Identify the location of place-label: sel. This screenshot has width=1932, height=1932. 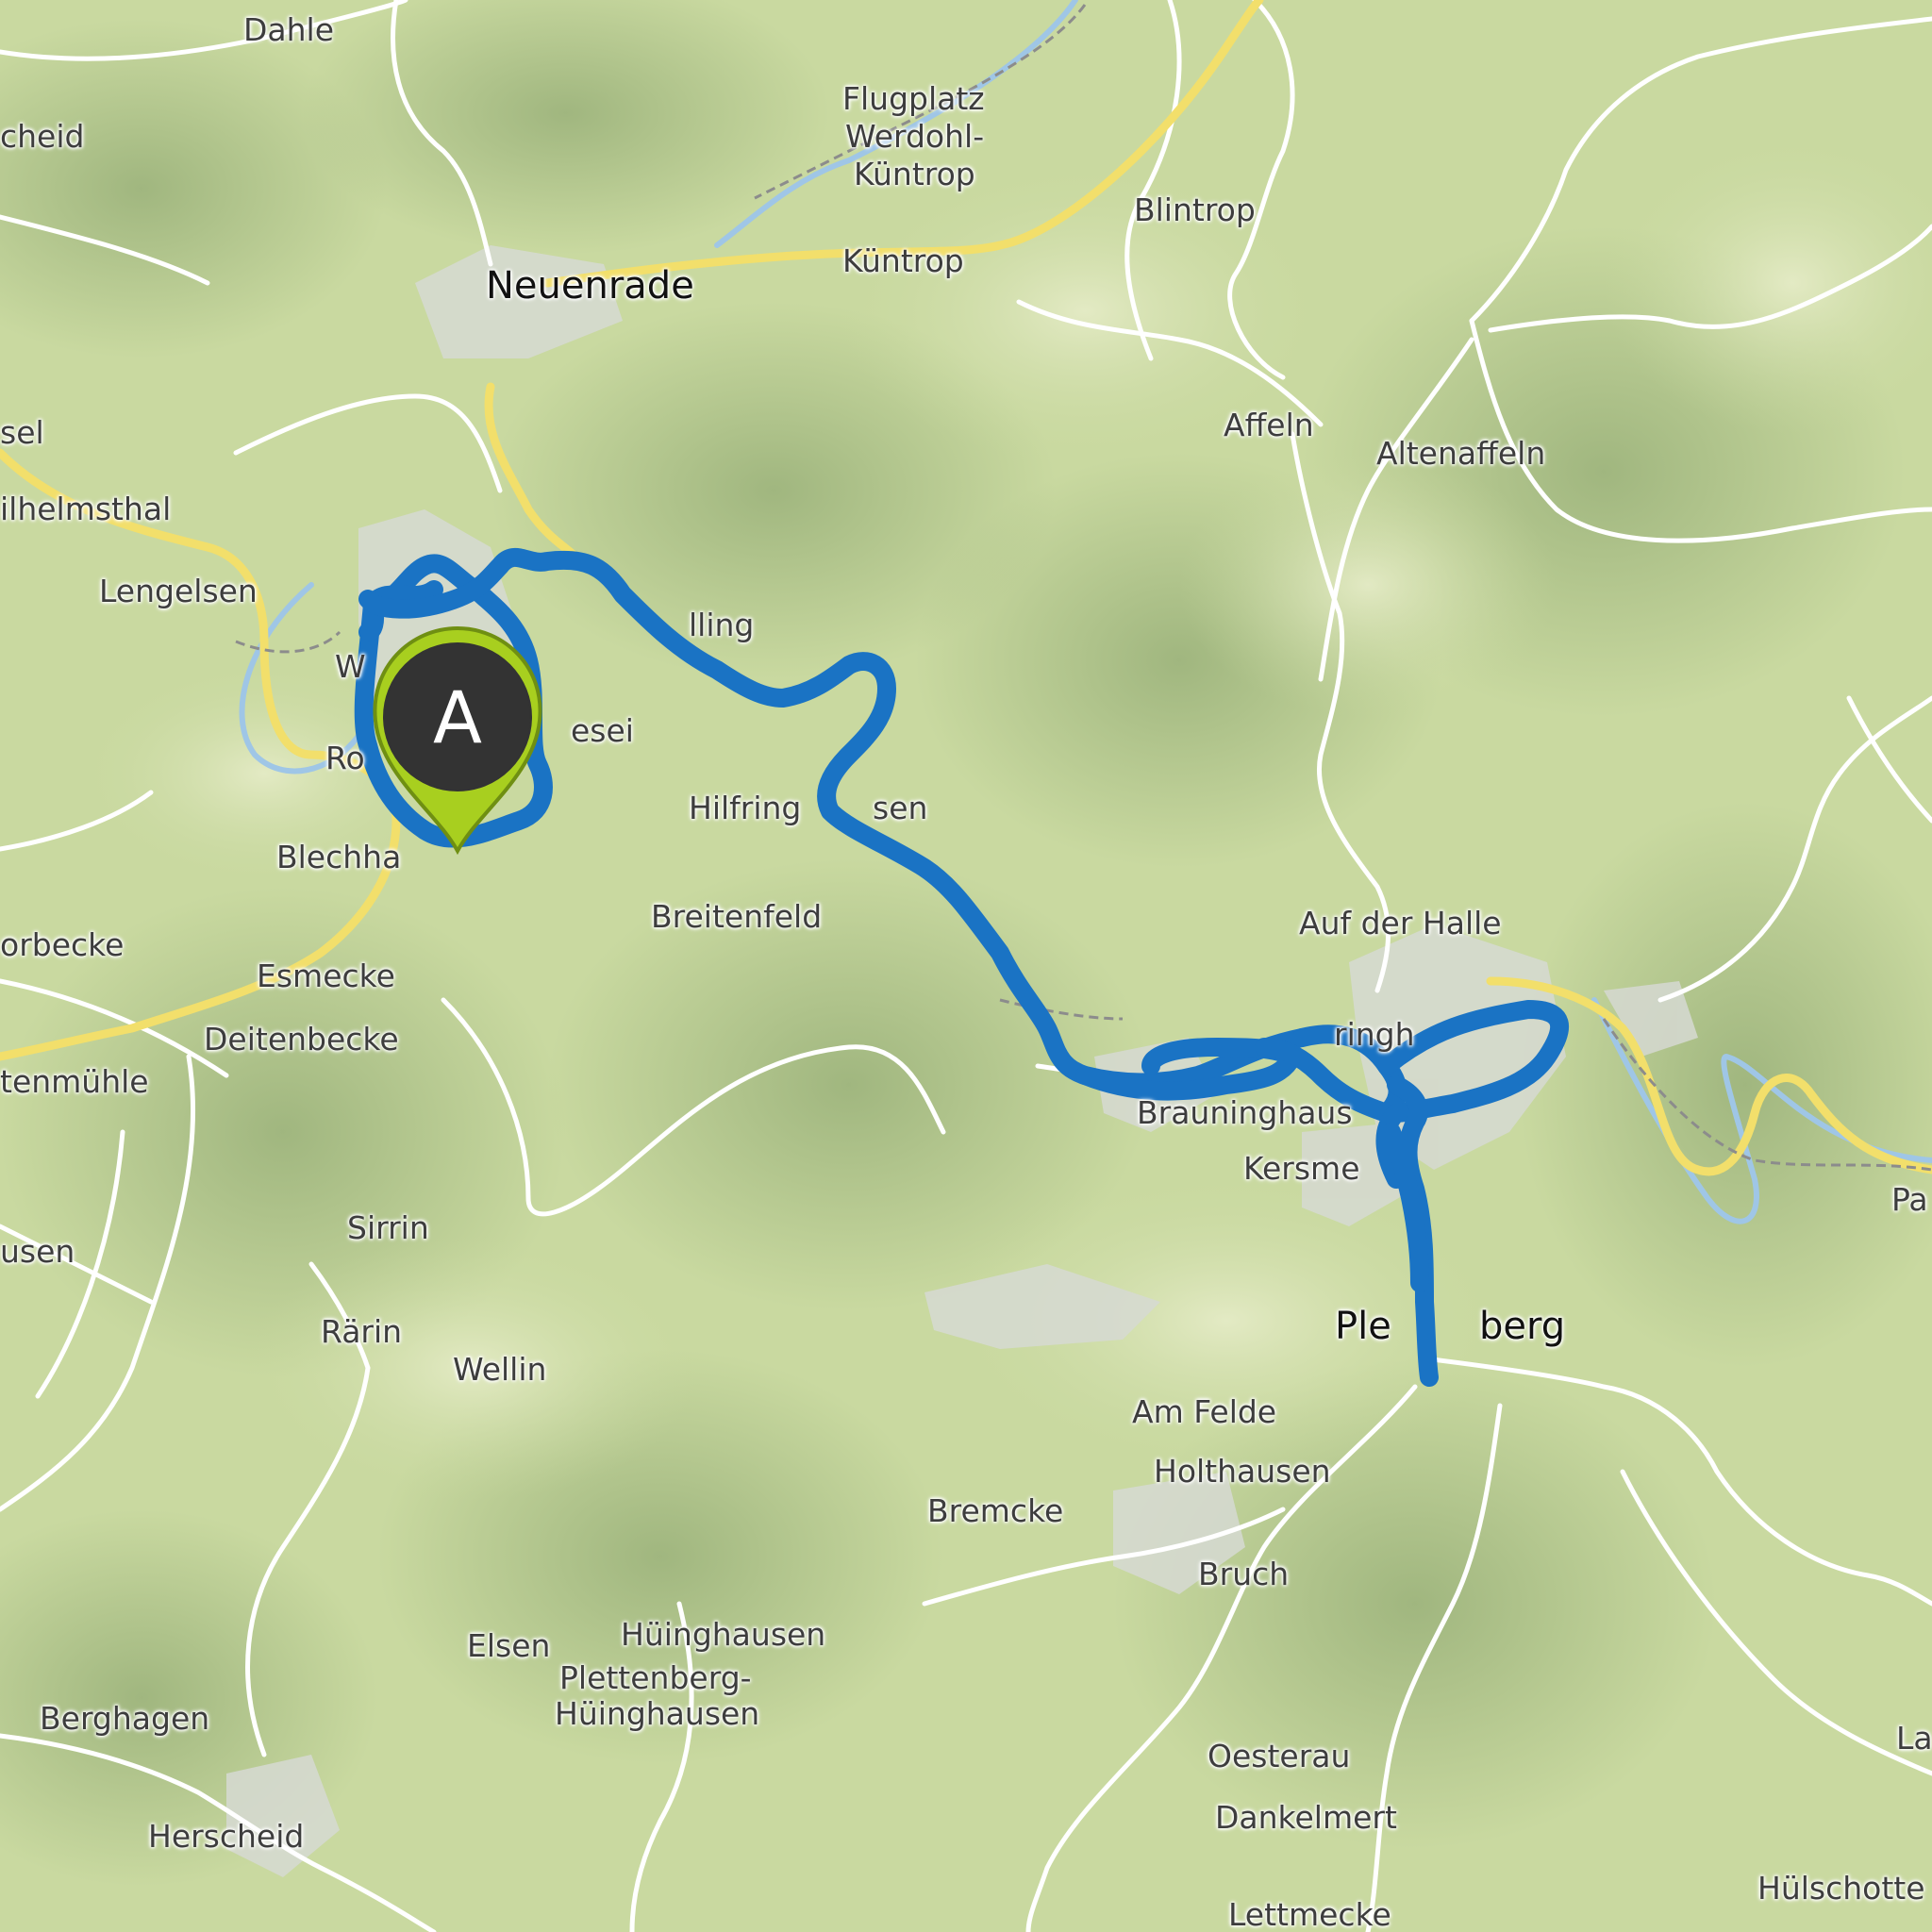
(22, 432).